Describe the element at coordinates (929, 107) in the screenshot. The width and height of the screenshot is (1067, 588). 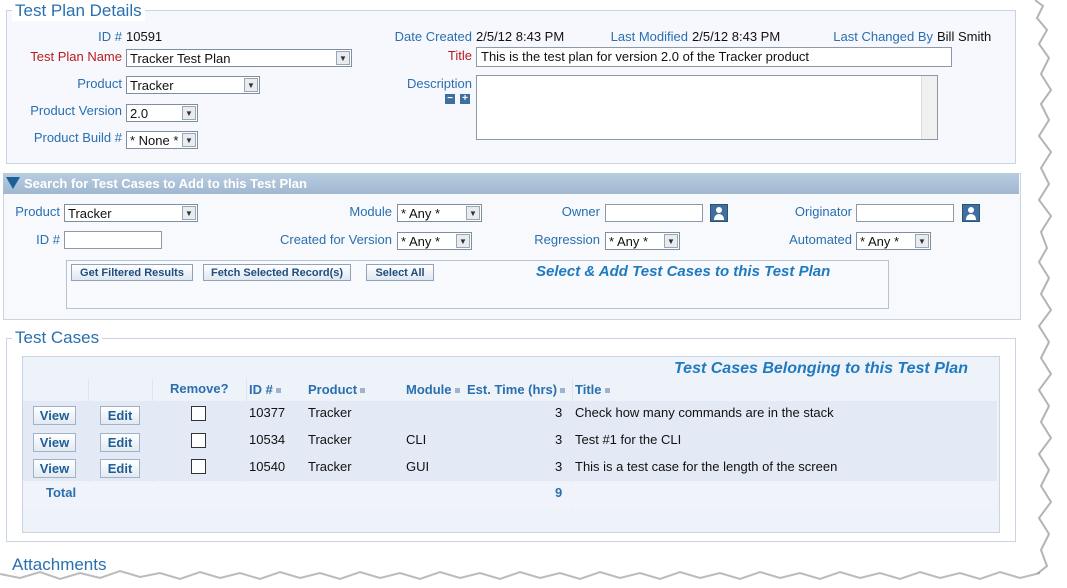
I see `textarea-scrollbar` at that location.